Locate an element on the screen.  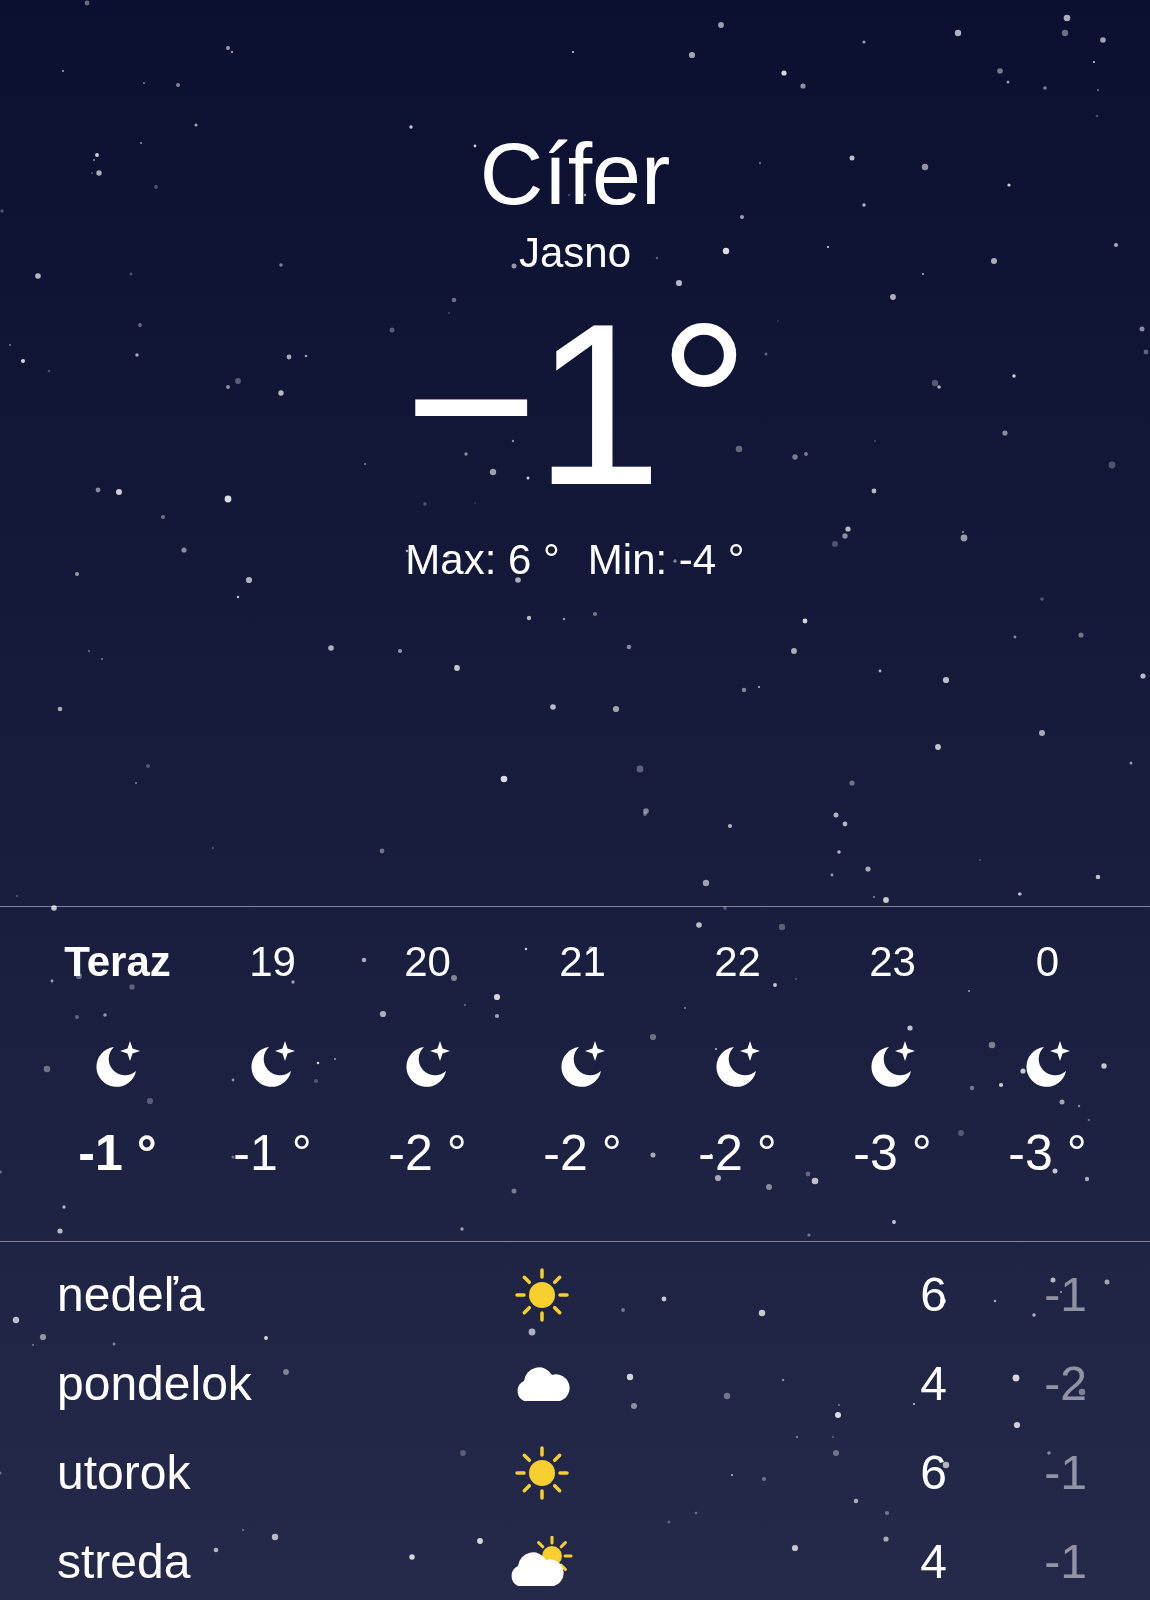
hour-label: 23 is located at coordinates (892, 962).